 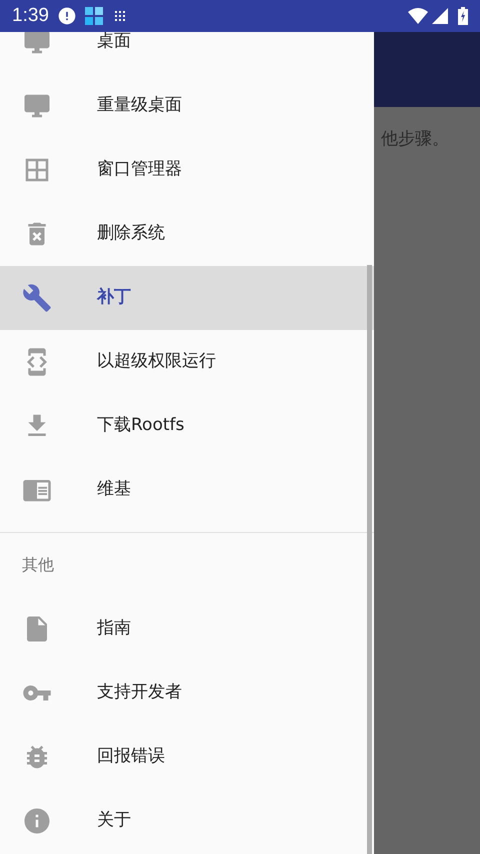 I want to click on drawer-item: 下载Rootfs, so click(x=187, y=426).